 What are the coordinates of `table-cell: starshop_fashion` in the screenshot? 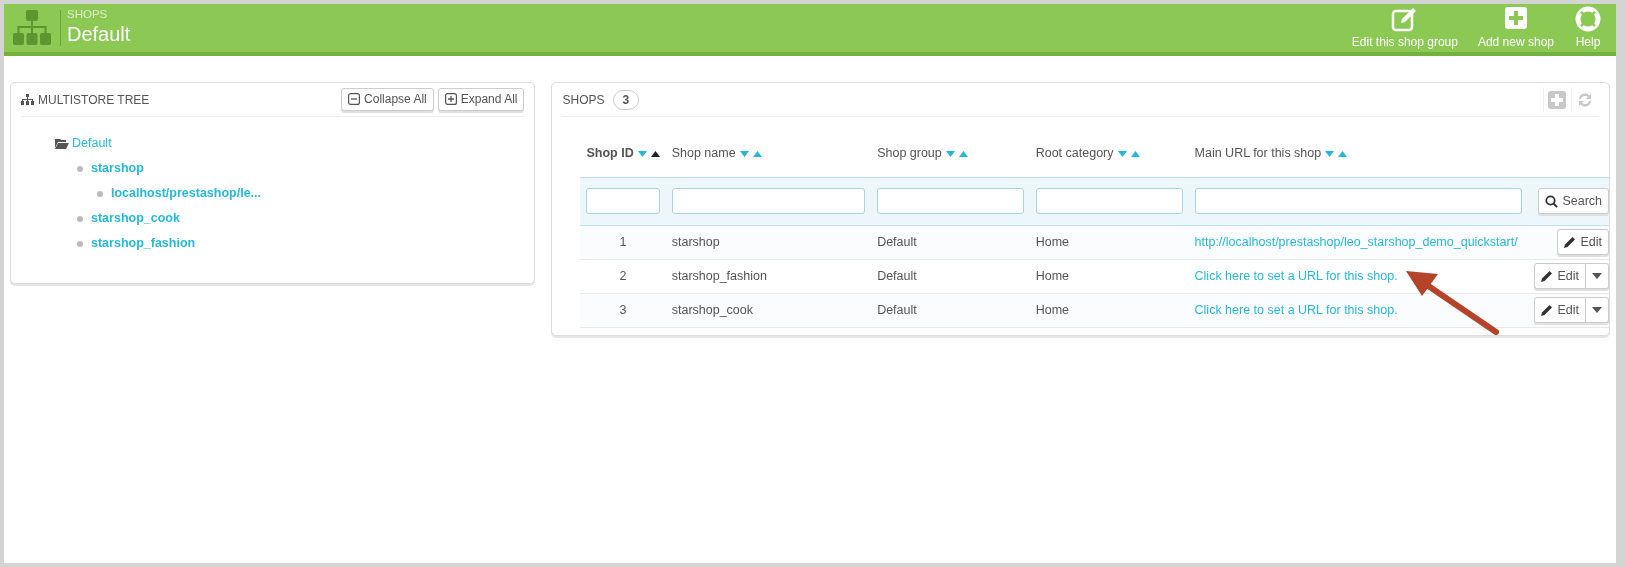 It's located at (768, 276).